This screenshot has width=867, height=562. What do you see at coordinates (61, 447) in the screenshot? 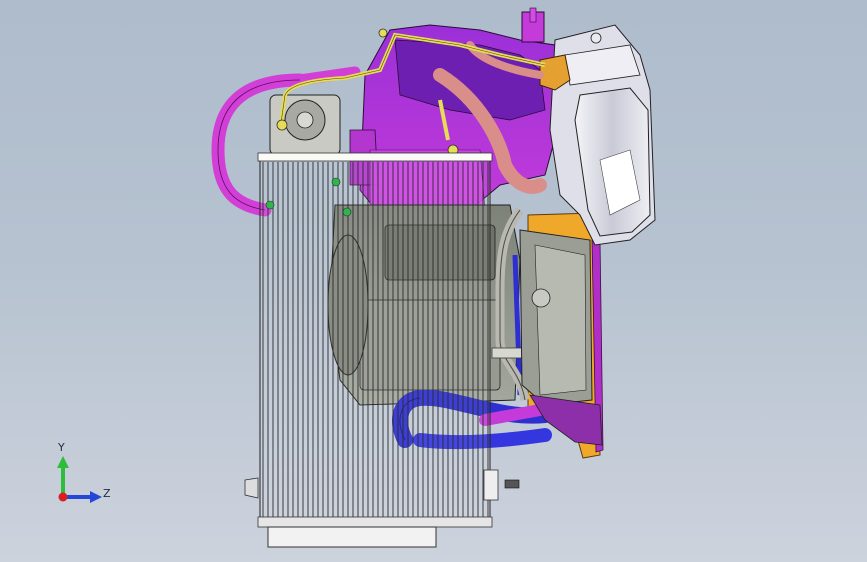
I see `y-axis-label: Y` at bounding box center [61, 447].